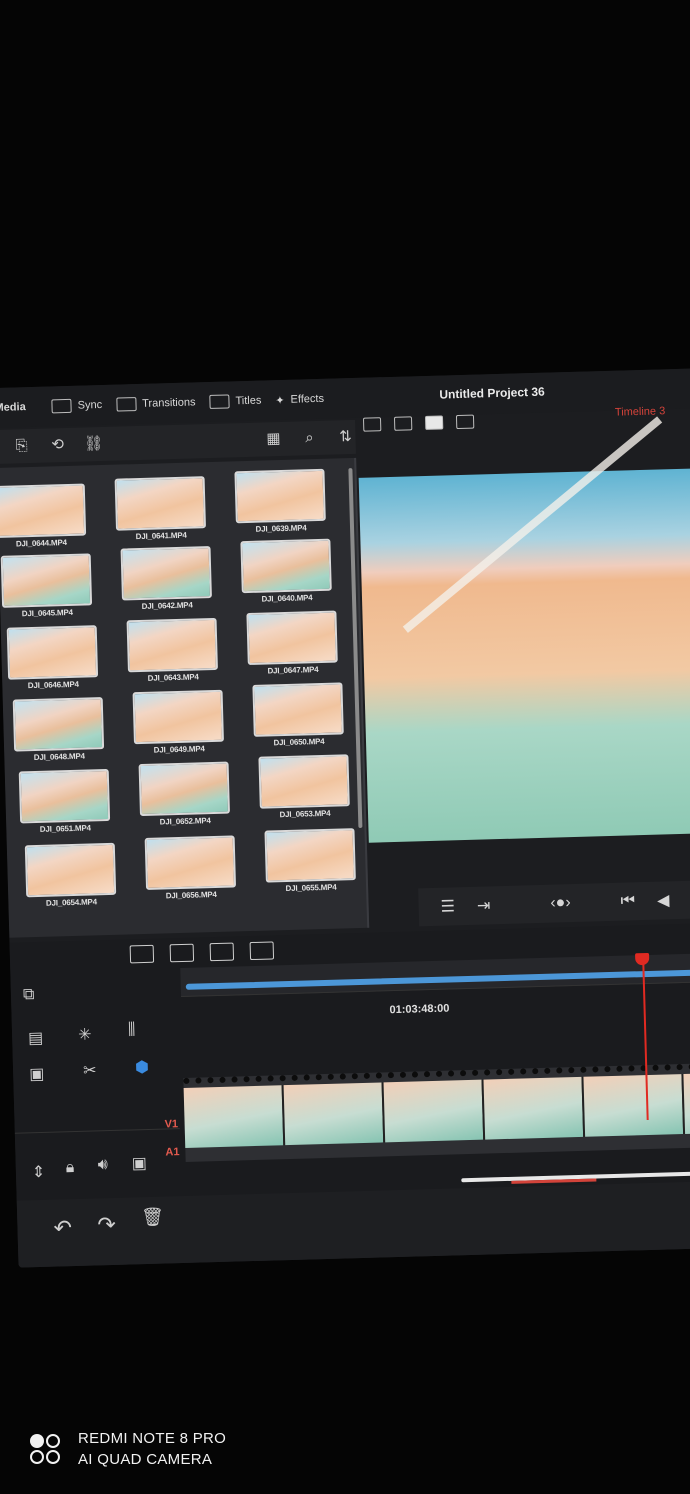 The image size is (690, 1494). Describe the element at coordinates (281, 528) in the screenshot. I see `clip-name: DJI_0639.MP4` at that location.